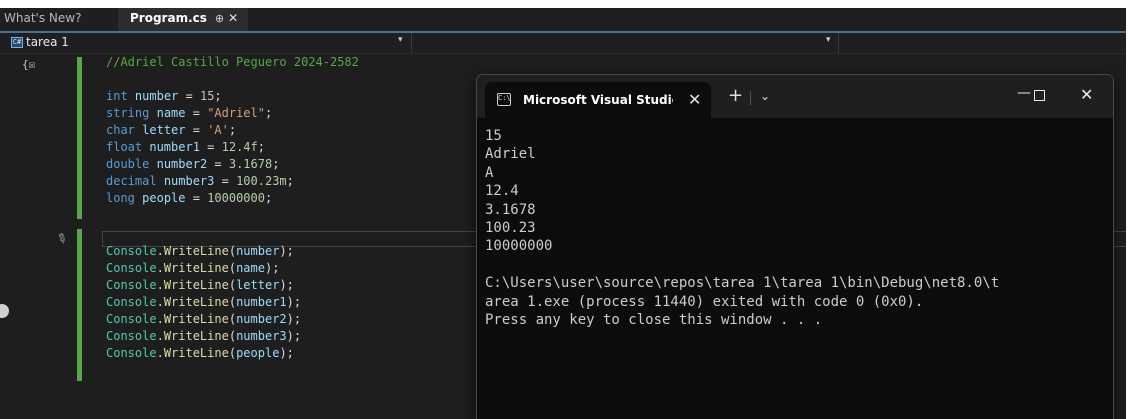 The width and height of the screenshot is (1135, 419). What do you see at coordinates (258, 251) in the screenshot?
I see `argument-name: number` at bounding box center [258, 251].